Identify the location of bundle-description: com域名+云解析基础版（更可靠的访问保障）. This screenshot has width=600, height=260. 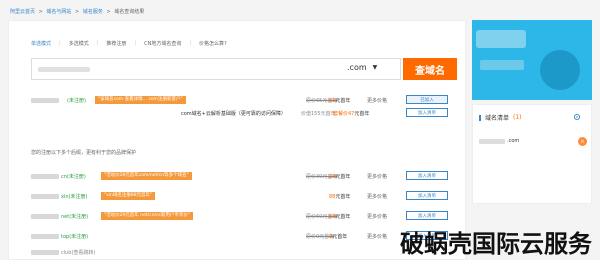
(233, 114).